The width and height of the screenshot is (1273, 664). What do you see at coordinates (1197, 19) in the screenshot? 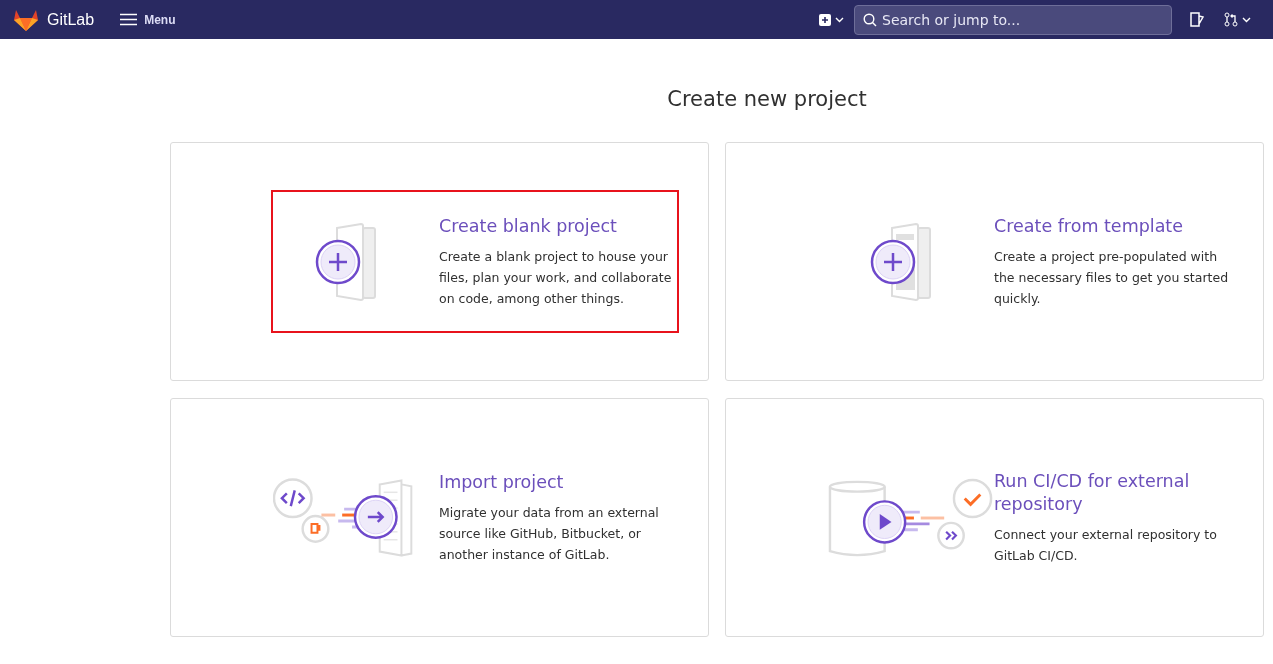
I see `document-icon` at bounding box center [1197, 19].